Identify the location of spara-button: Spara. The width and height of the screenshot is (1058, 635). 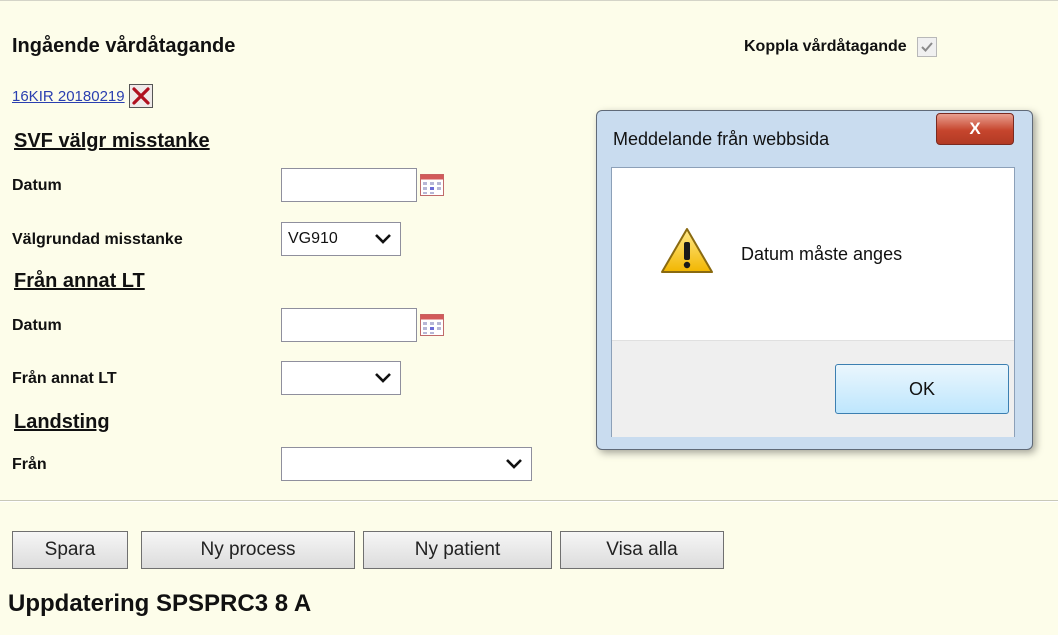
(70, 550).